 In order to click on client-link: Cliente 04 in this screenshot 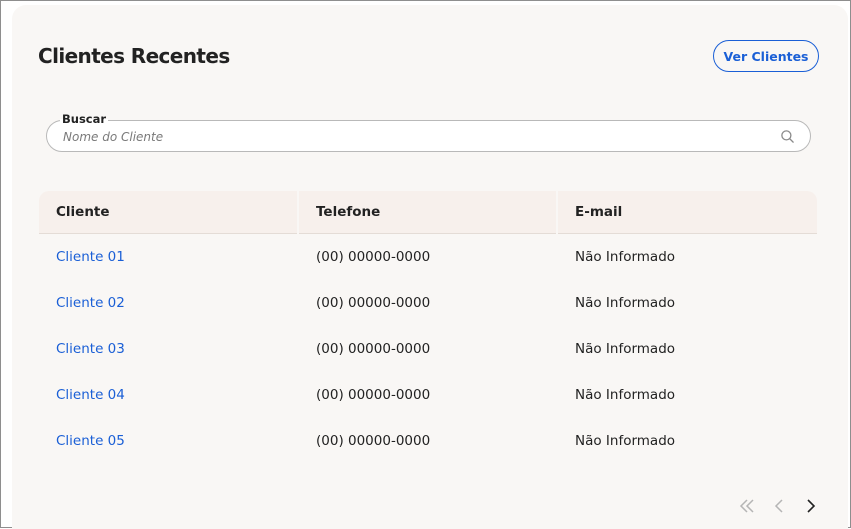, I will do `click(90, 395)`.